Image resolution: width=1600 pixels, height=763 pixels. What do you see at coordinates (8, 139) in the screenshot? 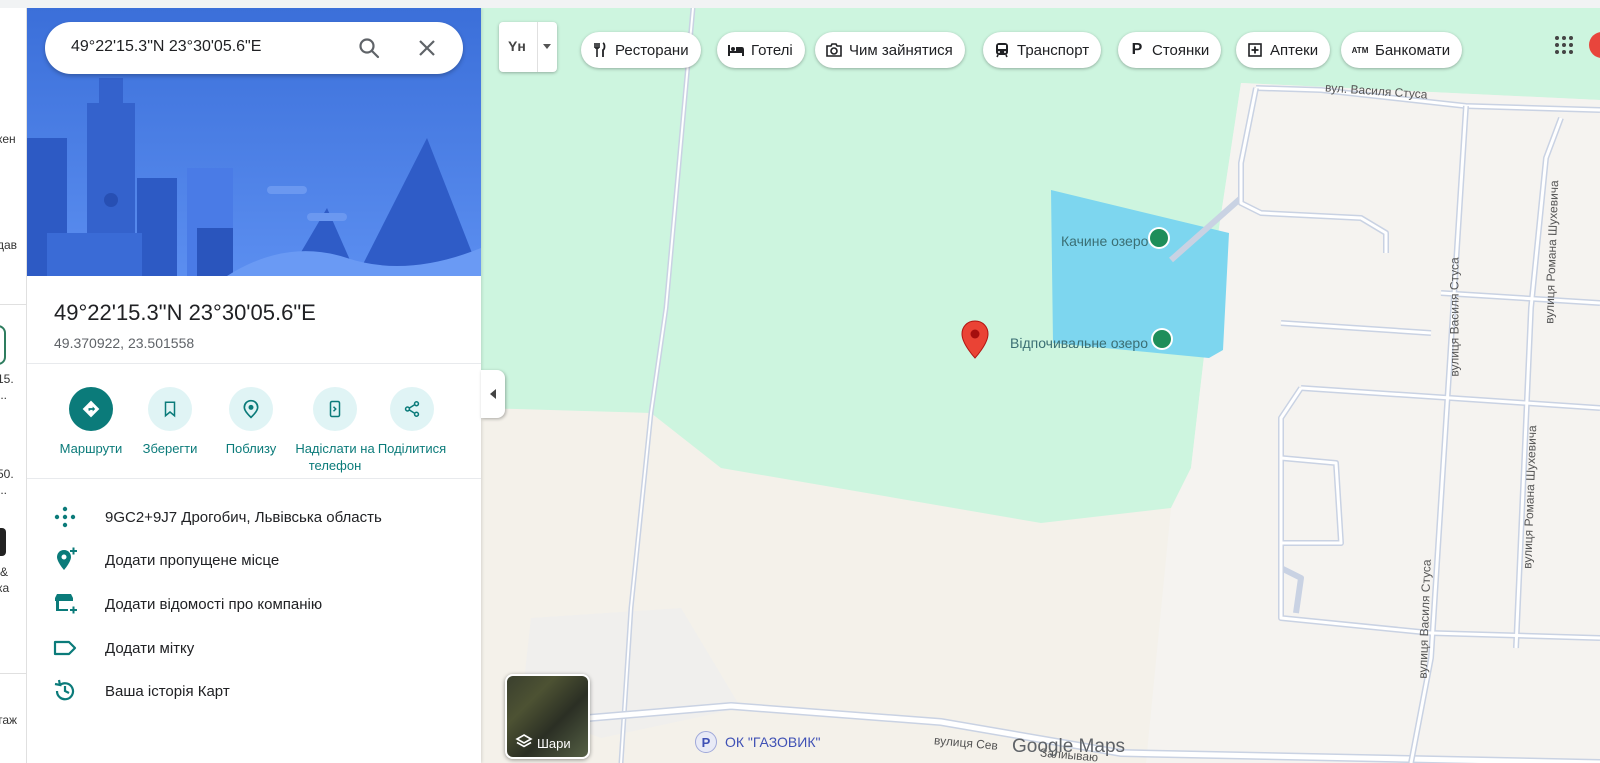
I see `rail-label: кен` at bounding box center [8, 139].